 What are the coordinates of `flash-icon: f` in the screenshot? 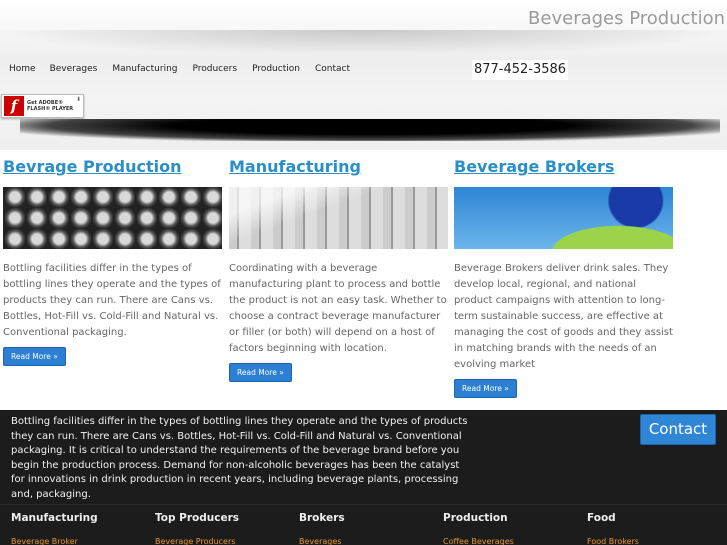 It's located at (14, 106).